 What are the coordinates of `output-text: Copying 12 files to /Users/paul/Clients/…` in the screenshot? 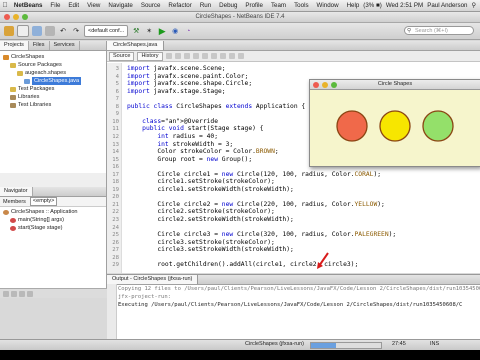 It's located at (299, 297).